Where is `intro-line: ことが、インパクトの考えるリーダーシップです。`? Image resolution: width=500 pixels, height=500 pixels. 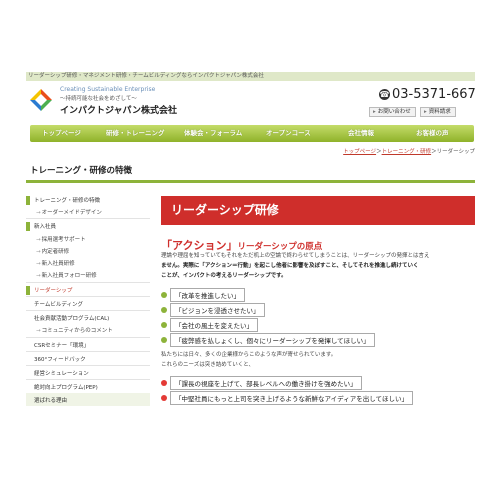 intro-line: ことが、インパクトの考えるリーダーシップです。 is located at coordinates (224, 276).